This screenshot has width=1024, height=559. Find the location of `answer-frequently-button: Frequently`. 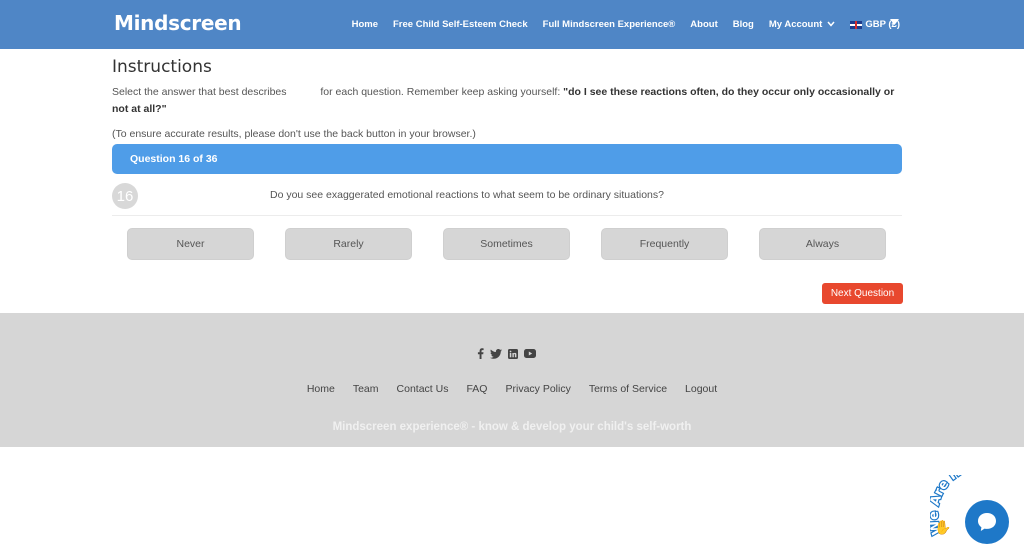

answer-frequently-button: Frequently is located at coordinates (664, 244).